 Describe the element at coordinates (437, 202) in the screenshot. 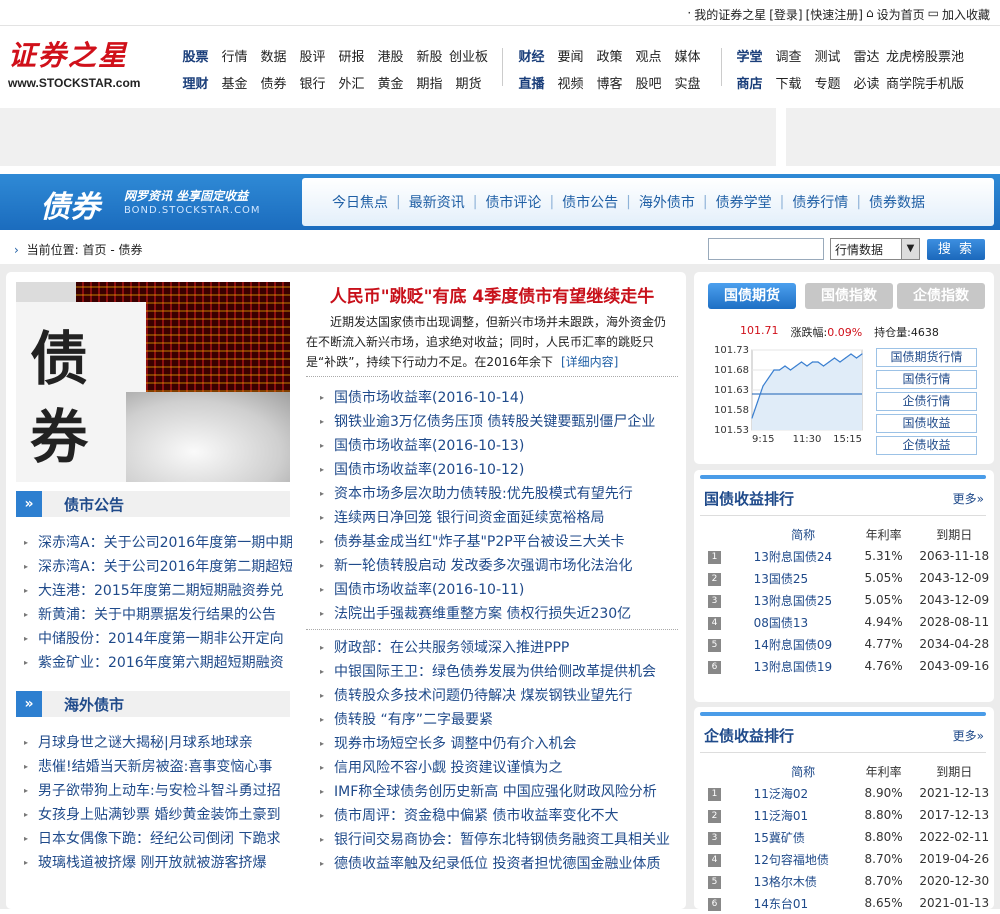

I see `channel-menu-item: 最新资讯` at that location.